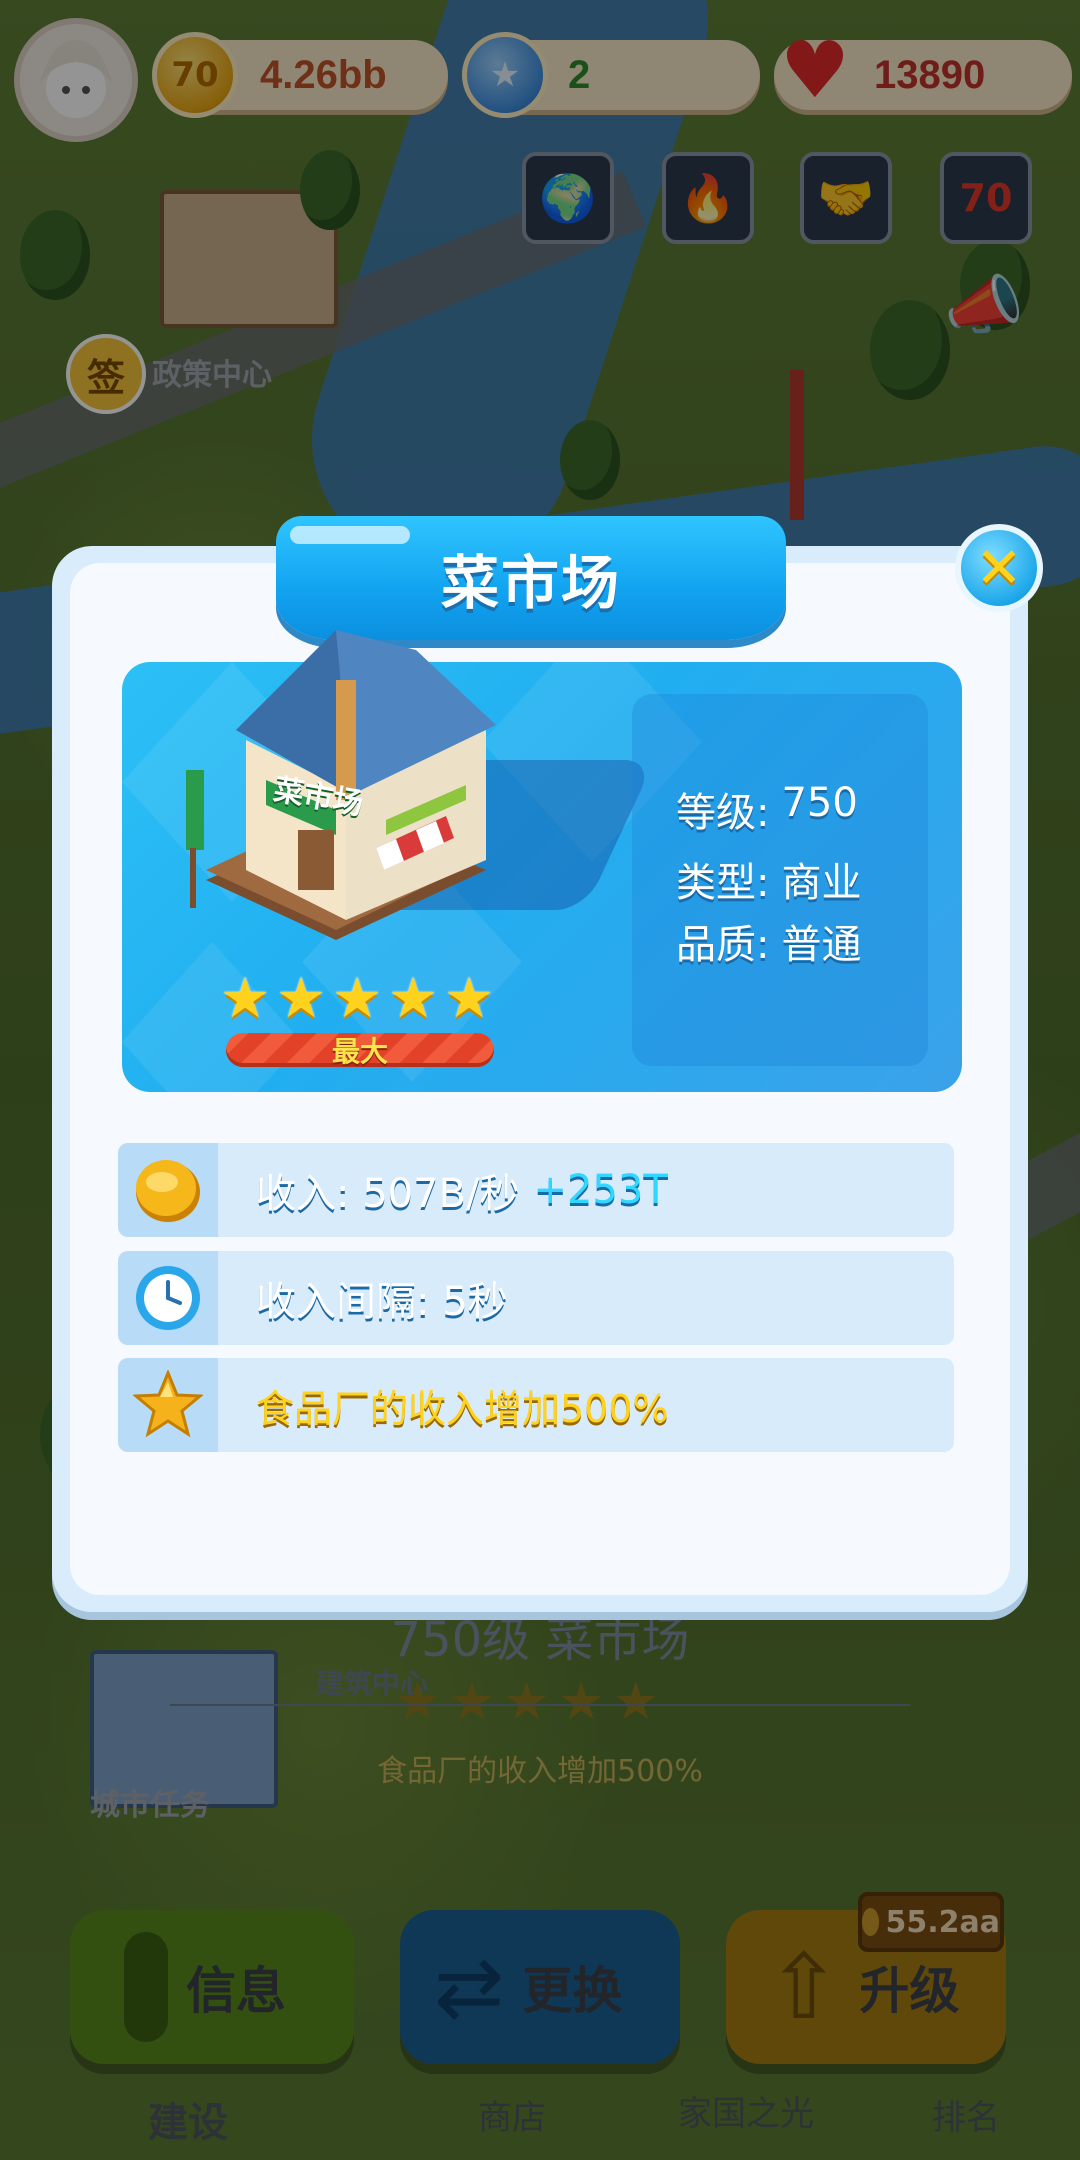 Image resolution: width=1080 pixels, height=2160 pixels. I want to click on level-label: 等级:, so click(723, 813).